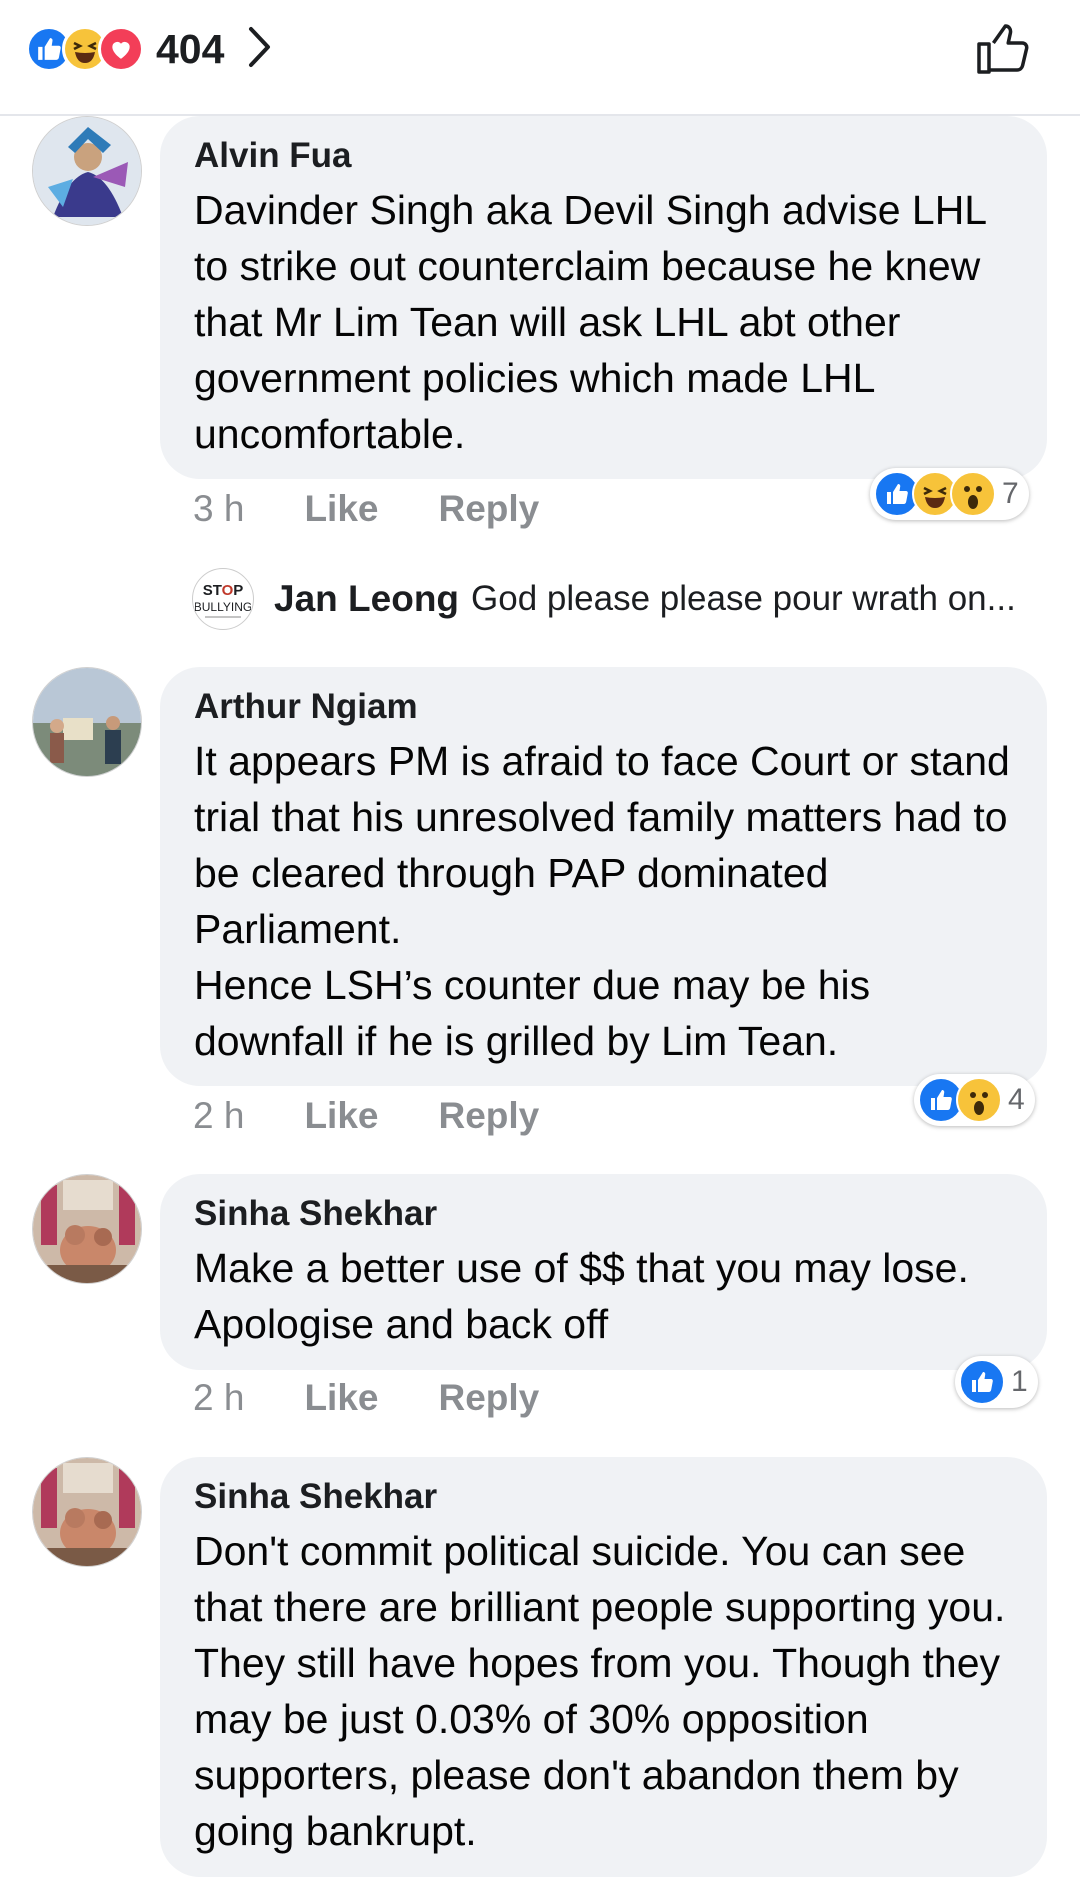 This screenshot has height=1897, width=1080. I want to click on like-icon, so click(982, 1382).